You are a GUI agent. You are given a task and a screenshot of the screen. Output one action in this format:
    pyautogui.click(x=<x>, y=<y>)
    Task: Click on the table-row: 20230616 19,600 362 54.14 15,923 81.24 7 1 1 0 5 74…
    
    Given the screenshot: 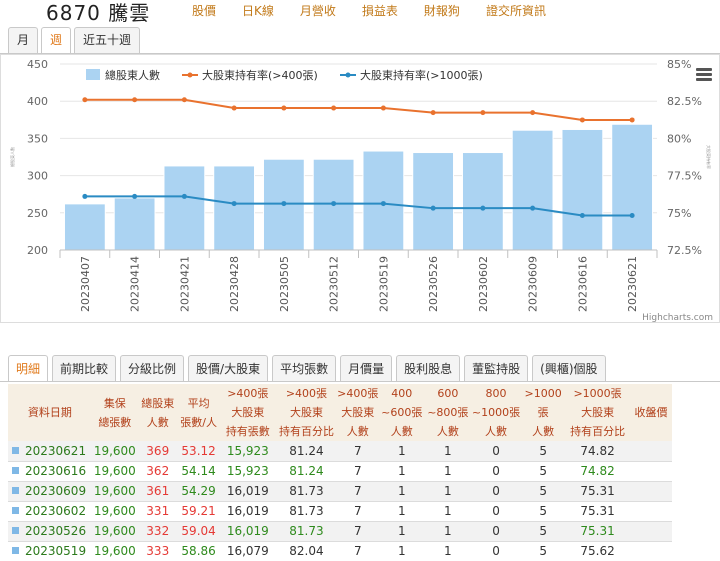 What is the action you would take?
    pyautogui.click(x=340, y=471)
    